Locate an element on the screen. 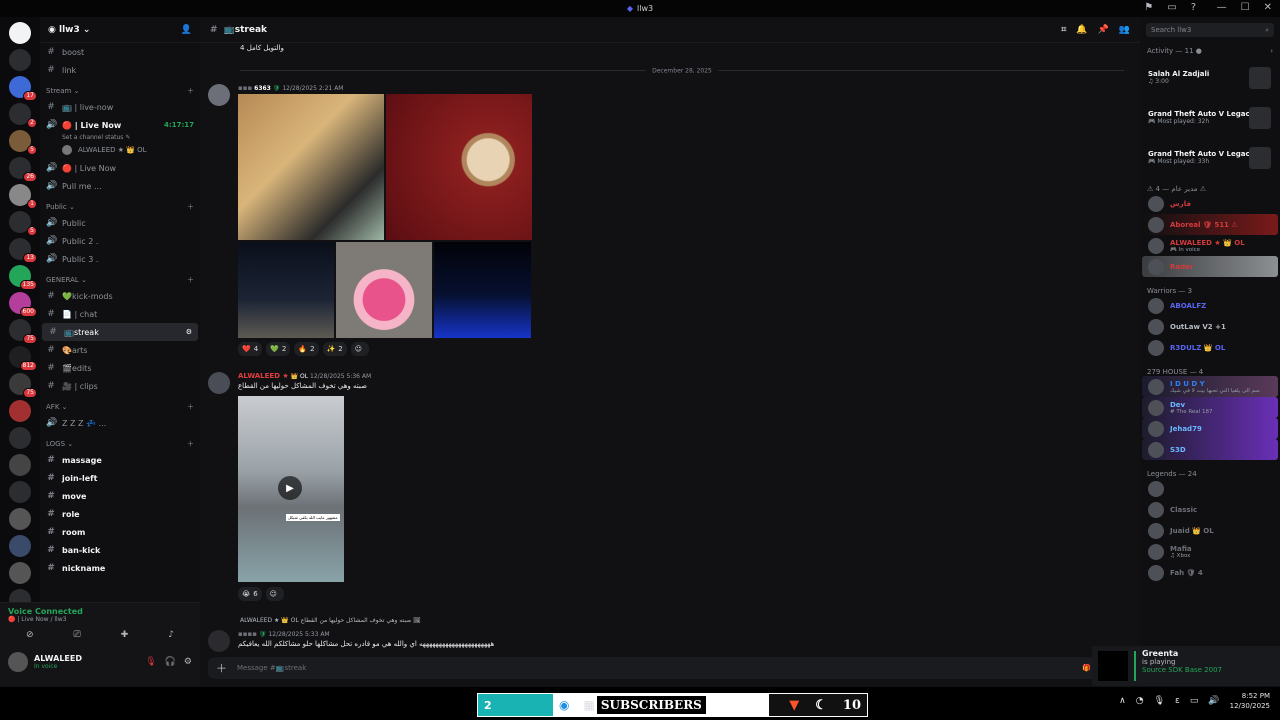 Image resolution: width=1280 pixels, height=720 pixels. channel-item: # ban-kick is located at coordinates (120, 550).